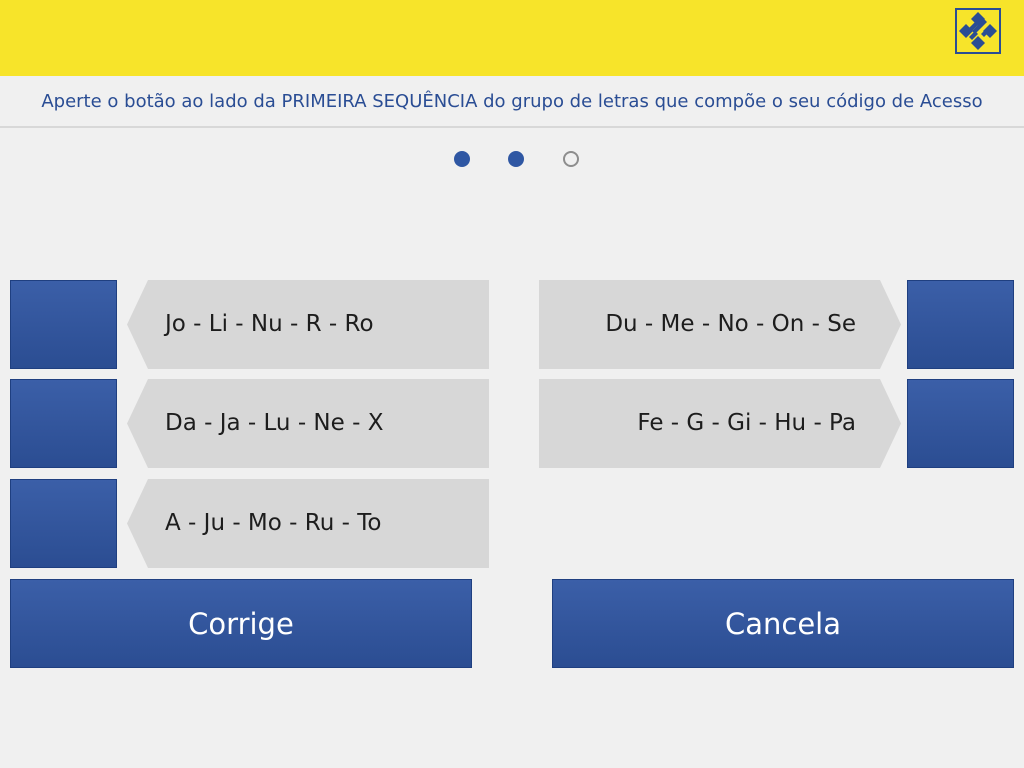 This screenshot has width=1024, height=768. I want to click on progress-dot-empty, so click(571, 159).